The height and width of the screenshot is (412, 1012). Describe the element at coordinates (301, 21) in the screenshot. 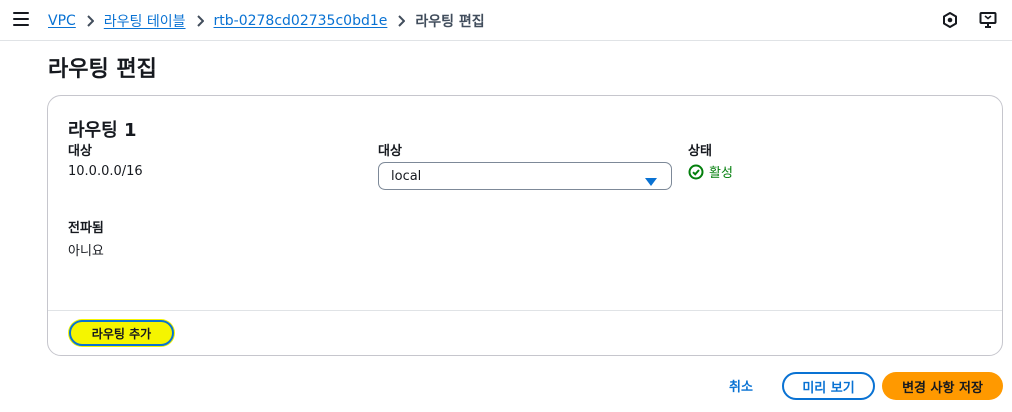

I see `breadcrumb-route-table-id: rtb-0278cd02735c0bd1e` at that location.